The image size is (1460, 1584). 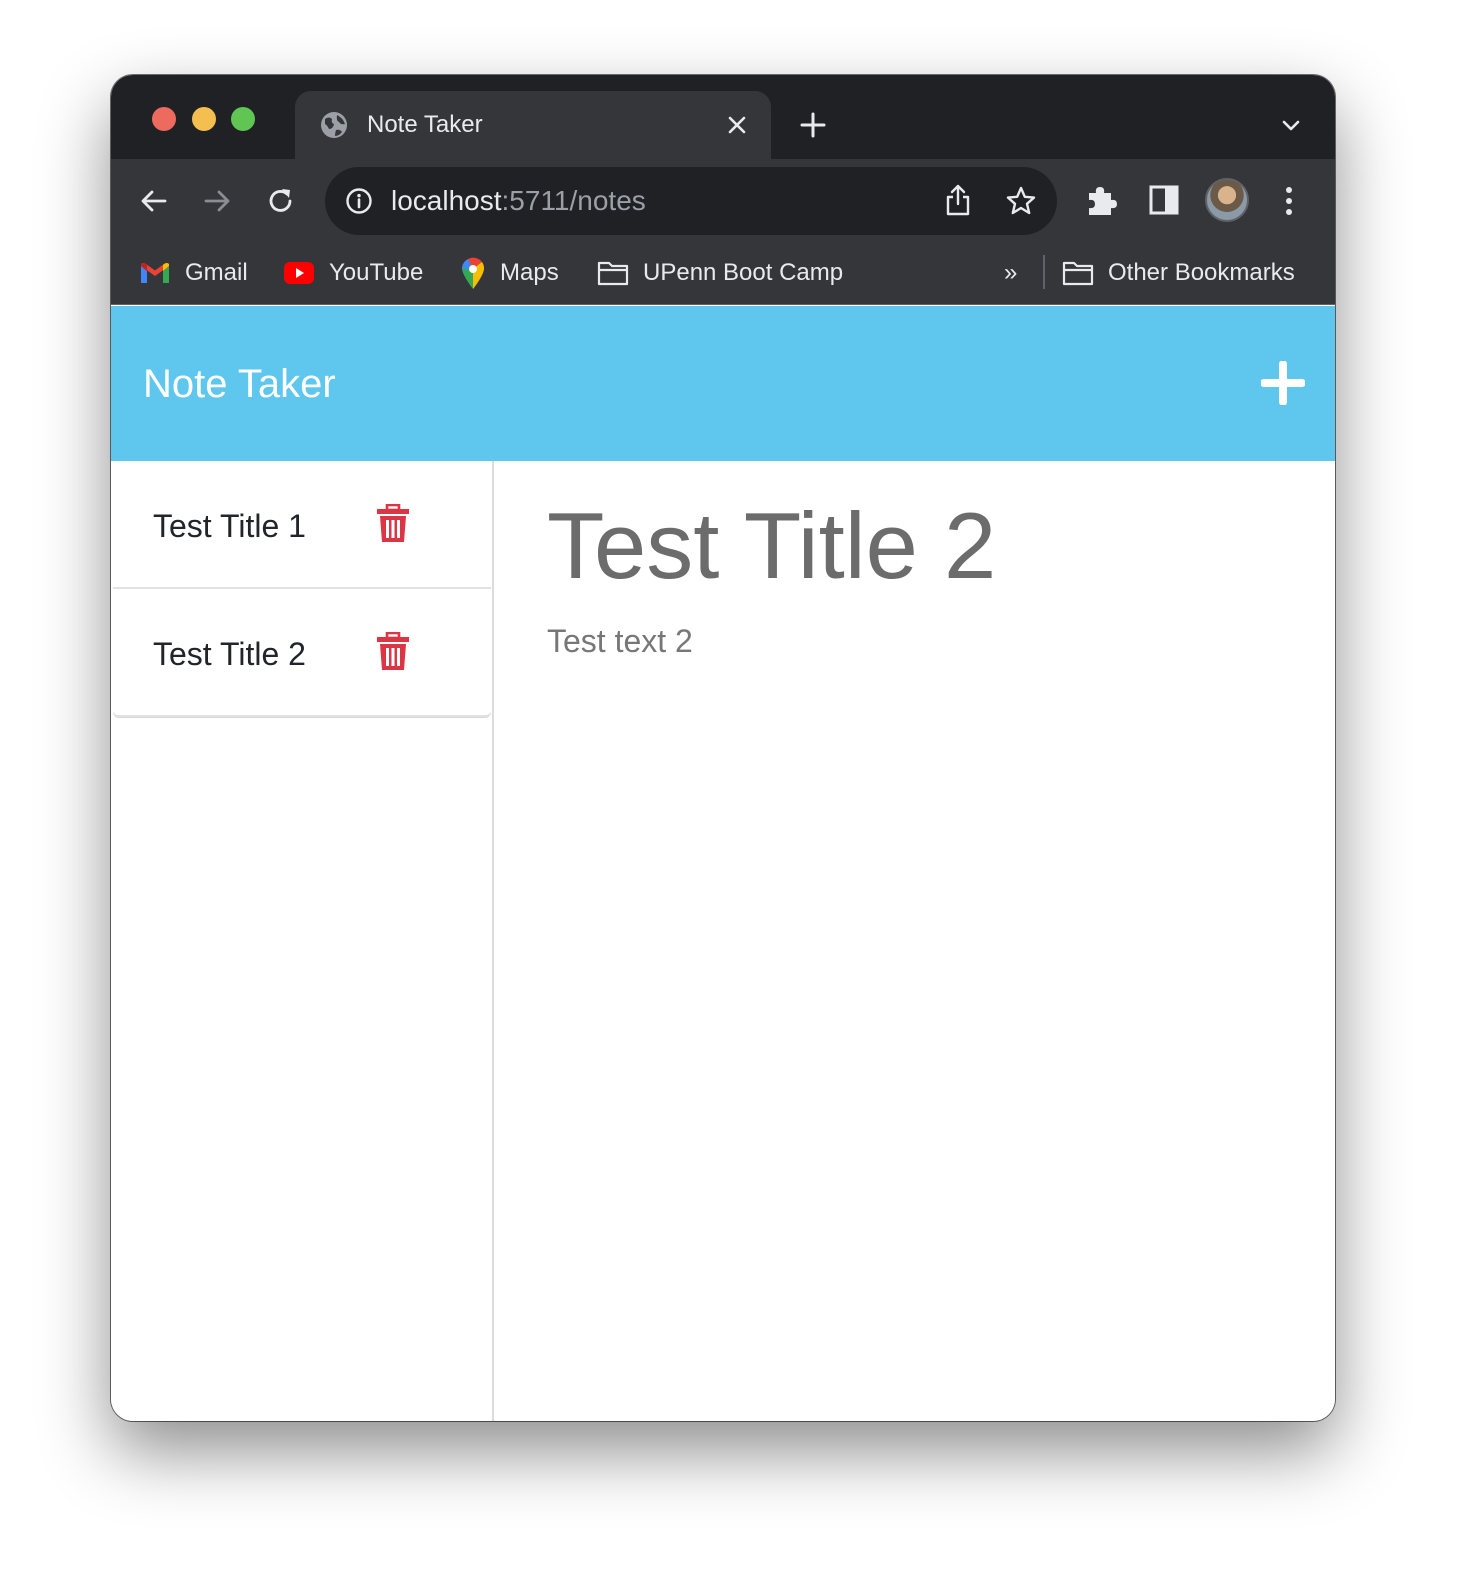 I want to click on new-tab-icon, so click(x=813, y=125).